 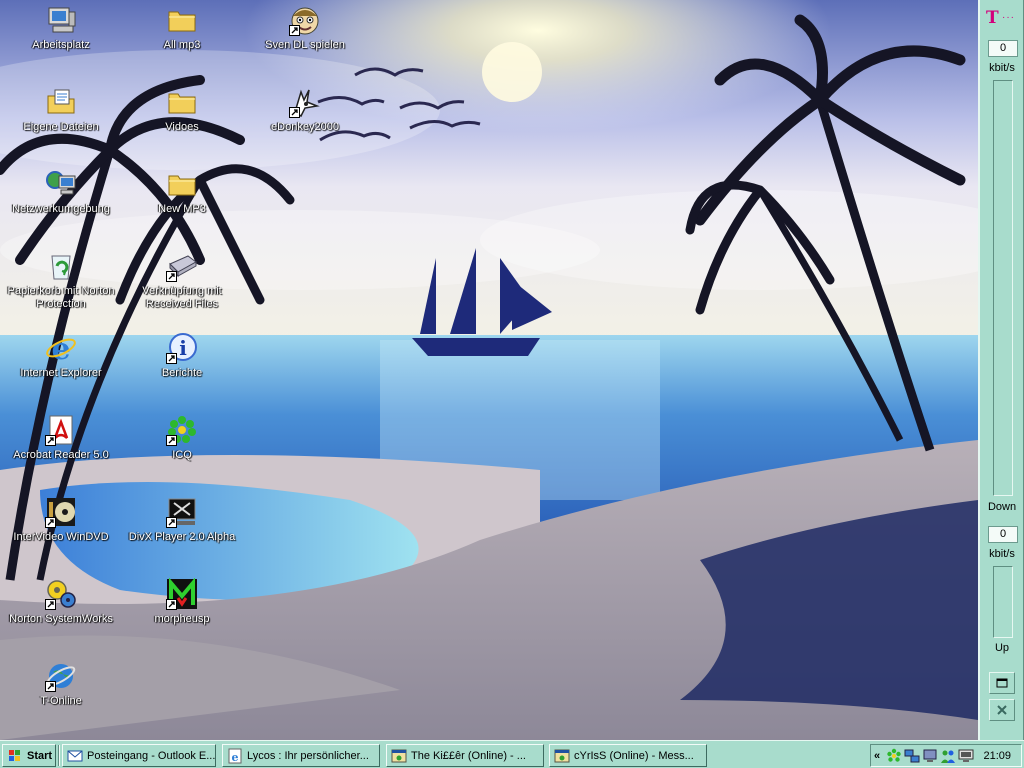 What do you see at coordinates (61, 101) in the screenshot?
I see `my-documents-icon` at bounding box center [61, 101].